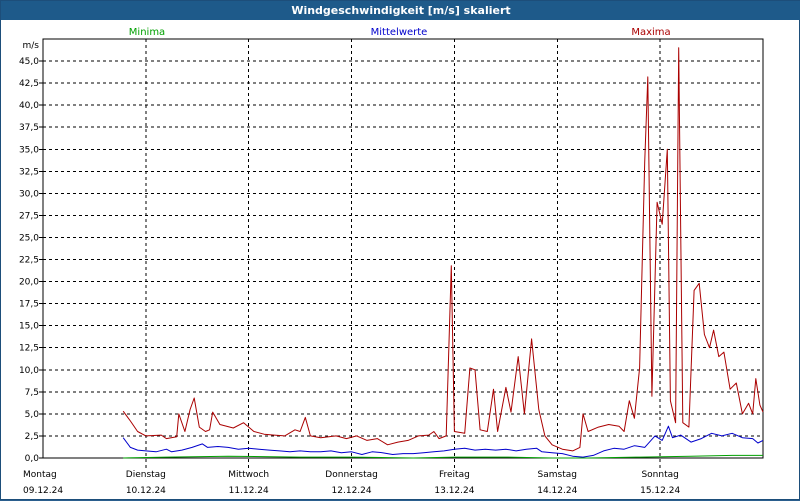  Describe the element at coordinates (40, 475) in the screenshot. I see `x-tick-day: Montag` at that location.